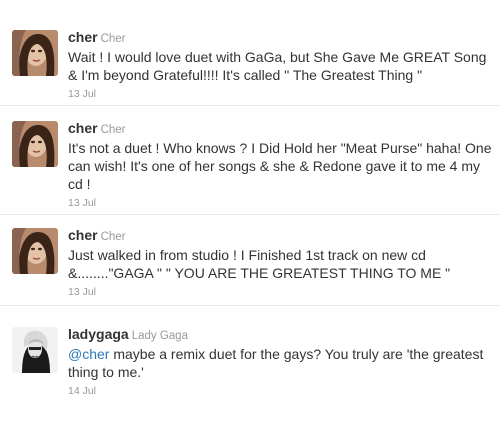  What do you see at coordinates (35, 350) in the screenshot?
I see `ladygaga-avatar-icon` at bounding box center [35, 350].